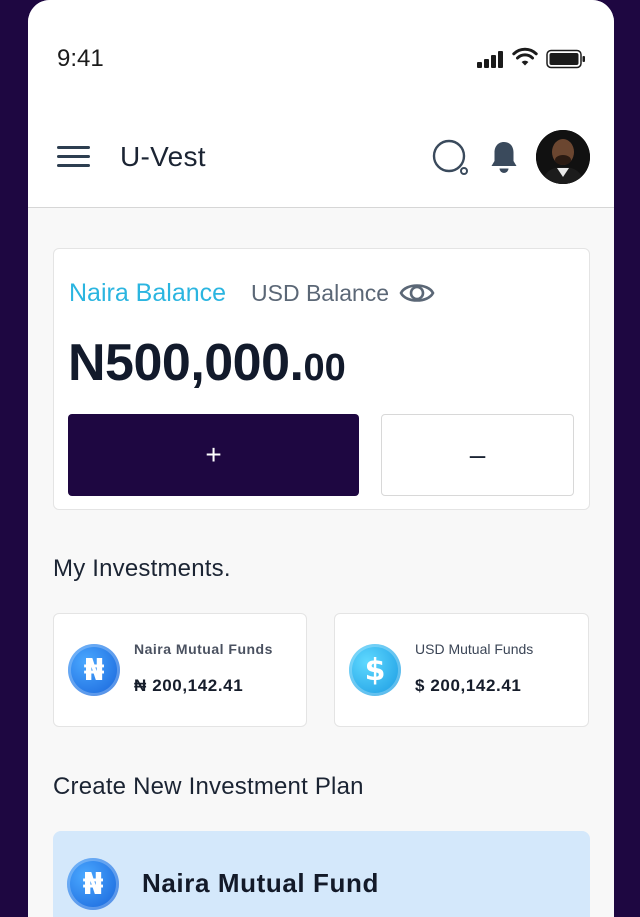 The height and width of the screenshot is (917, 640). What do you see at coordinates (504, 157) in the screenshot?
I see `bell-icon` at bounding box center [504, 157].